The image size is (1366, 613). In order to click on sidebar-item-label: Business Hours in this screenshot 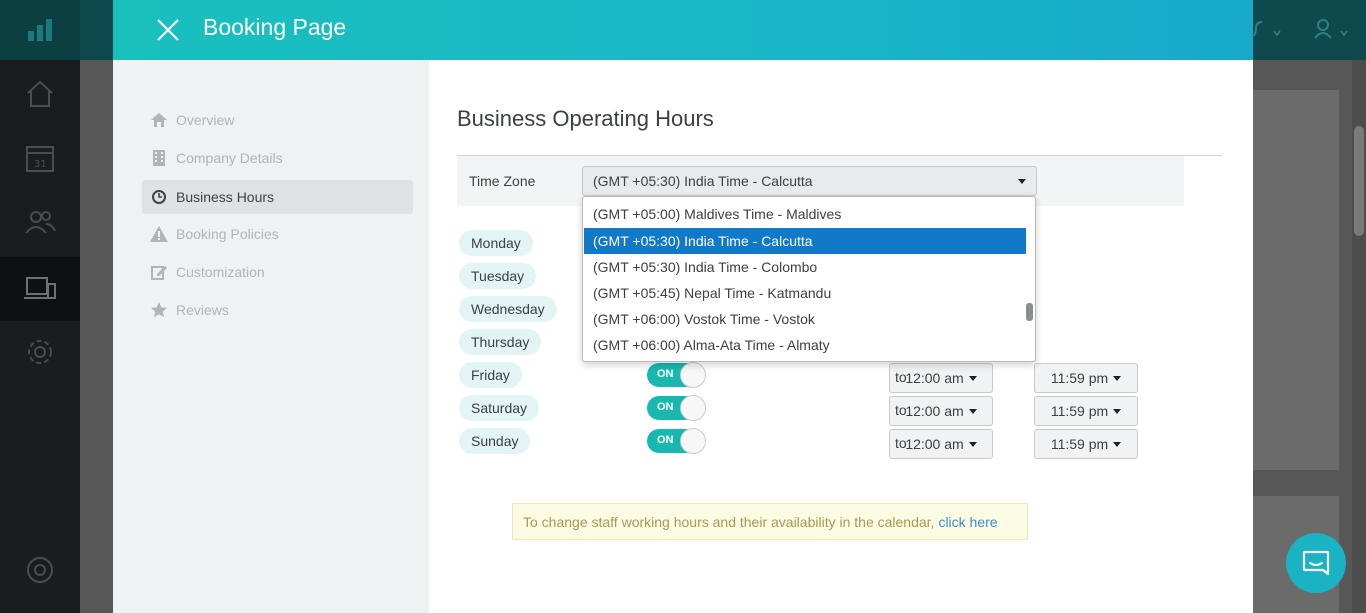, I will do `click(225, 197)`.